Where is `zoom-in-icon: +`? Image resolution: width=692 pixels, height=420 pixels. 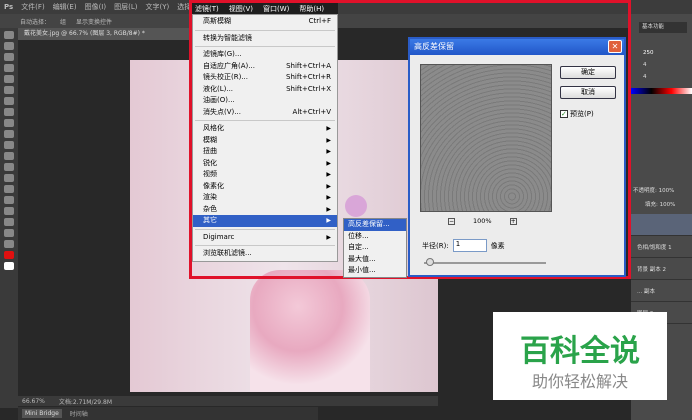 zoom-in-icon: + is located at coordinates (513, 221).